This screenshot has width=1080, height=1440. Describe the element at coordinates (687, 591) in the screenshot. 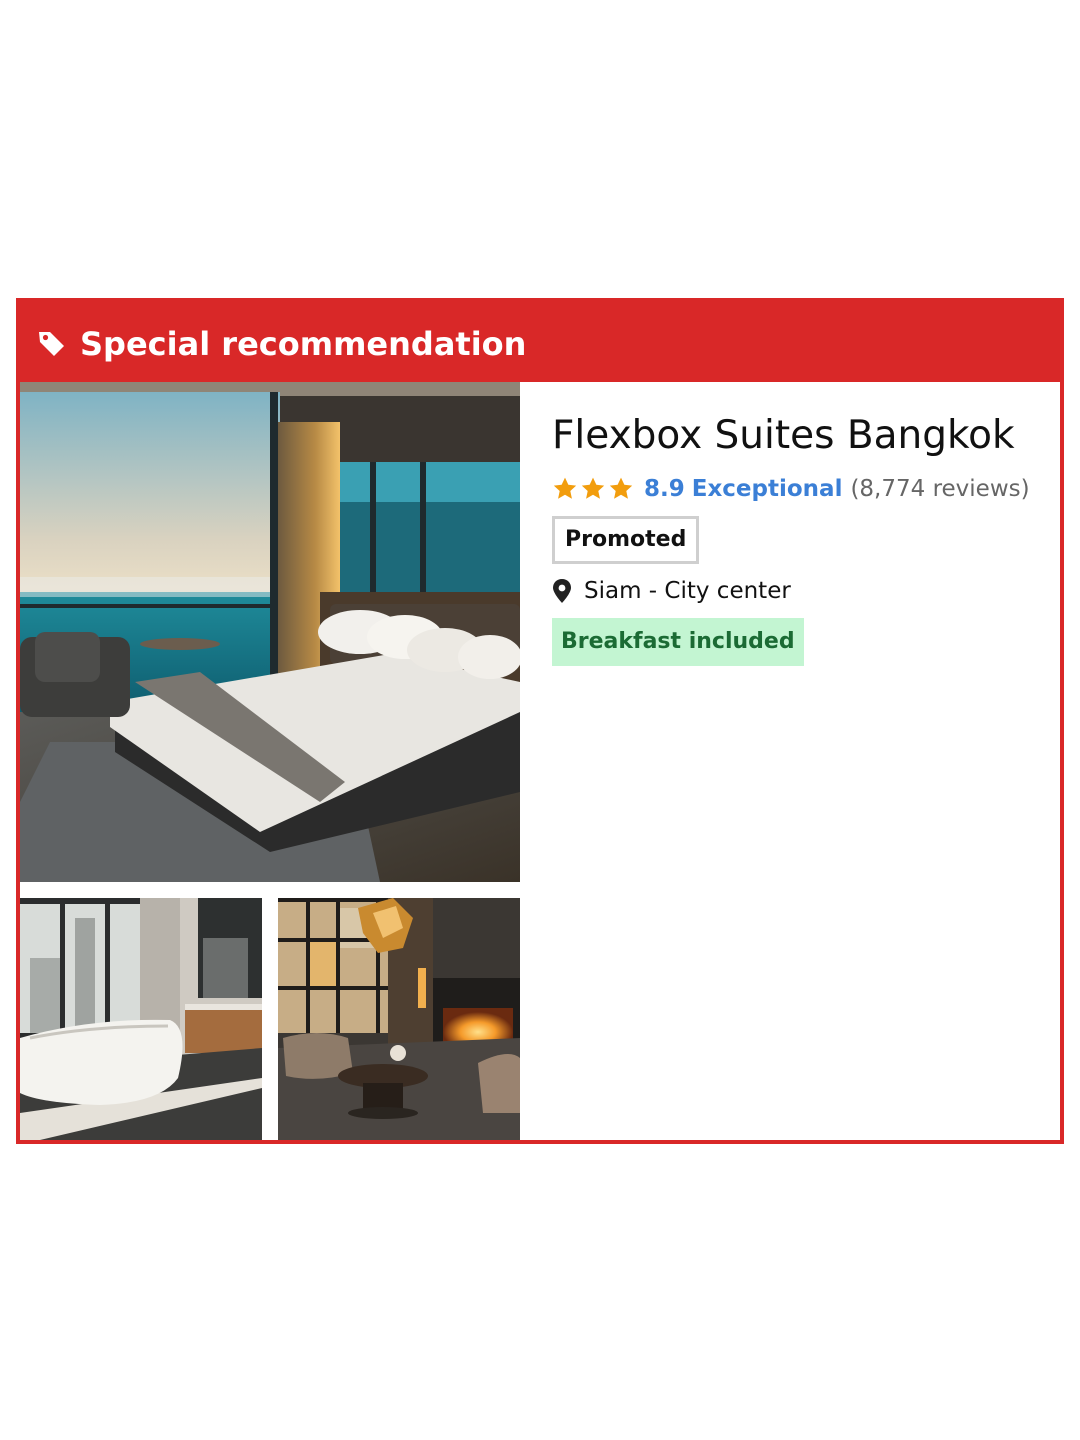

I see `hotel-location: Siam - City center` at that location.